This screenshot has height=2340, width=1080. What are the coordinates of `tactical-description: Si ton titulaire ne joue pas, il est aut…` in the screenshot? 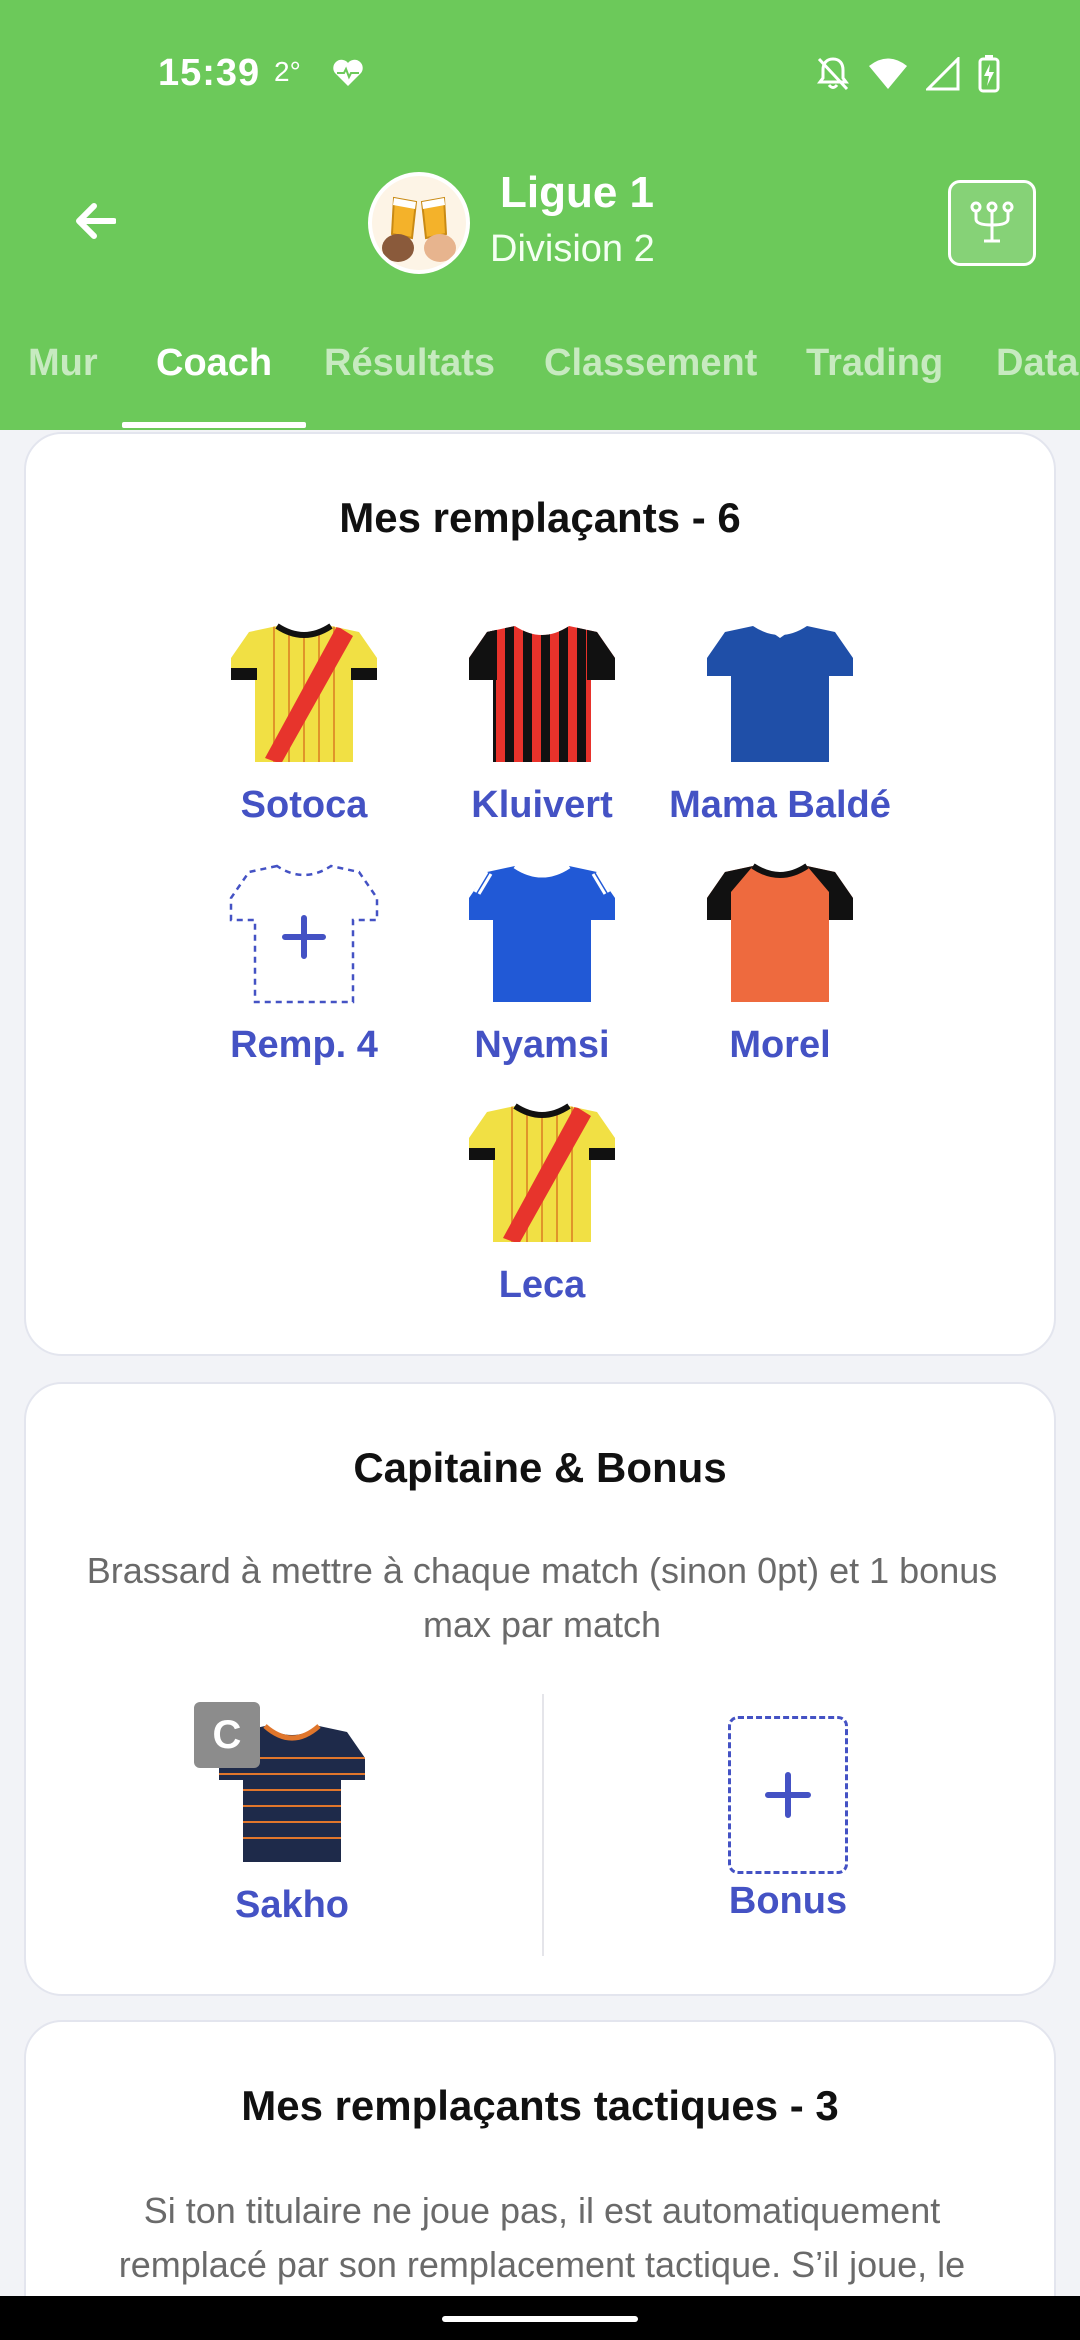 It's located at (542, 2237).